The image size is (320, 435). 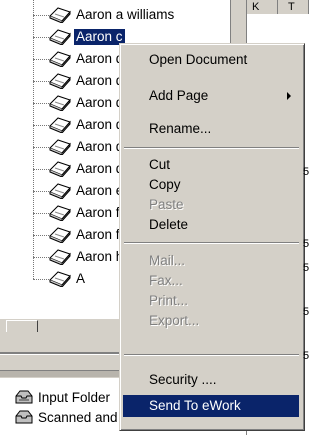 What do you see at coordinates (211, 225) in the screenshot?
I see `menu-item-delete: Delete` at bounding box center [211, 225].